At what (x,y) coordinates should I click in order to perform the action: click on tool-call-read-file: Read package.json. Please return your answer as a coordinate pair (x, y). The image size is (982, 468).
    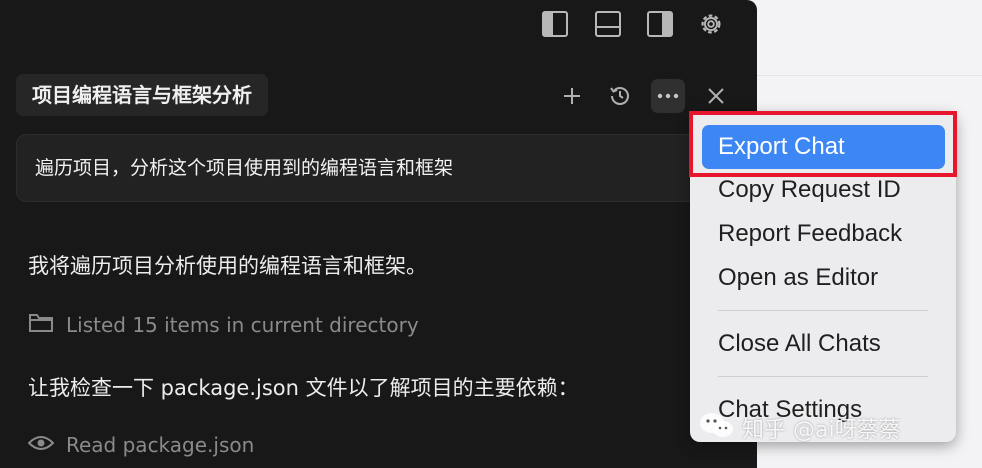
    Looking at the image, I should click on (141, 445).